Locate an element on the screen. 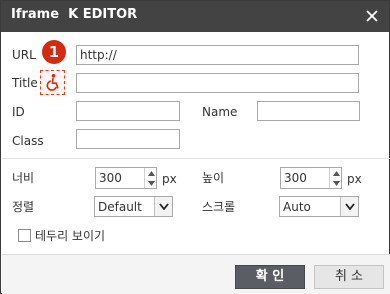 The width and height of the screenshot is (390, 294). border-checkbox is located at coordinates (24, 235).